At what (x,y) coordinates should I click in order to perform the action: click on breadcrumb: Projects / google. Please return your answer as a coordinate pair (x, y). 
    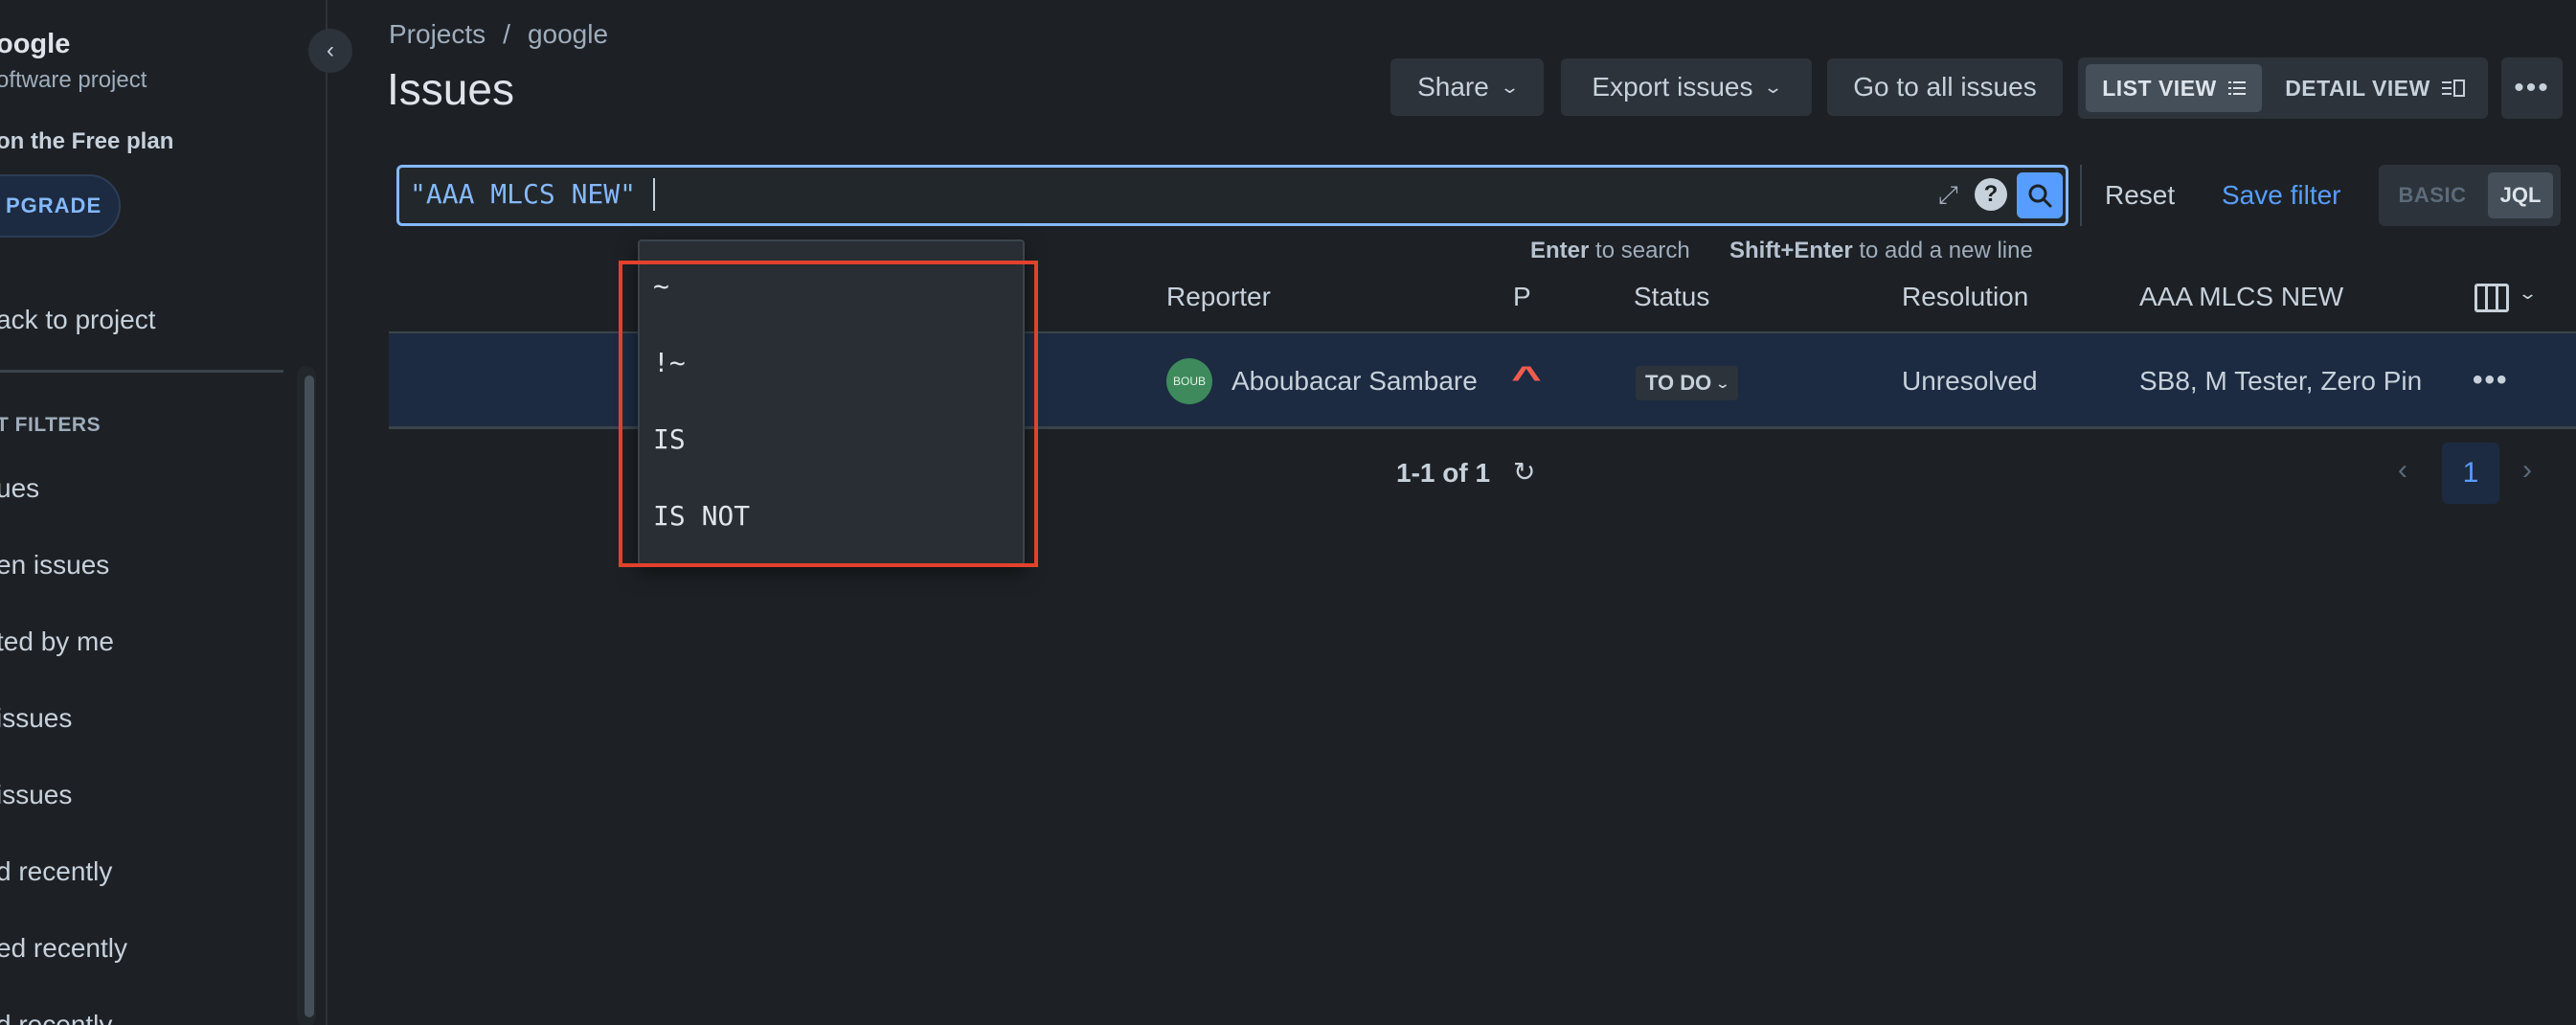
    Looking at the image, I should click on (498, 34).